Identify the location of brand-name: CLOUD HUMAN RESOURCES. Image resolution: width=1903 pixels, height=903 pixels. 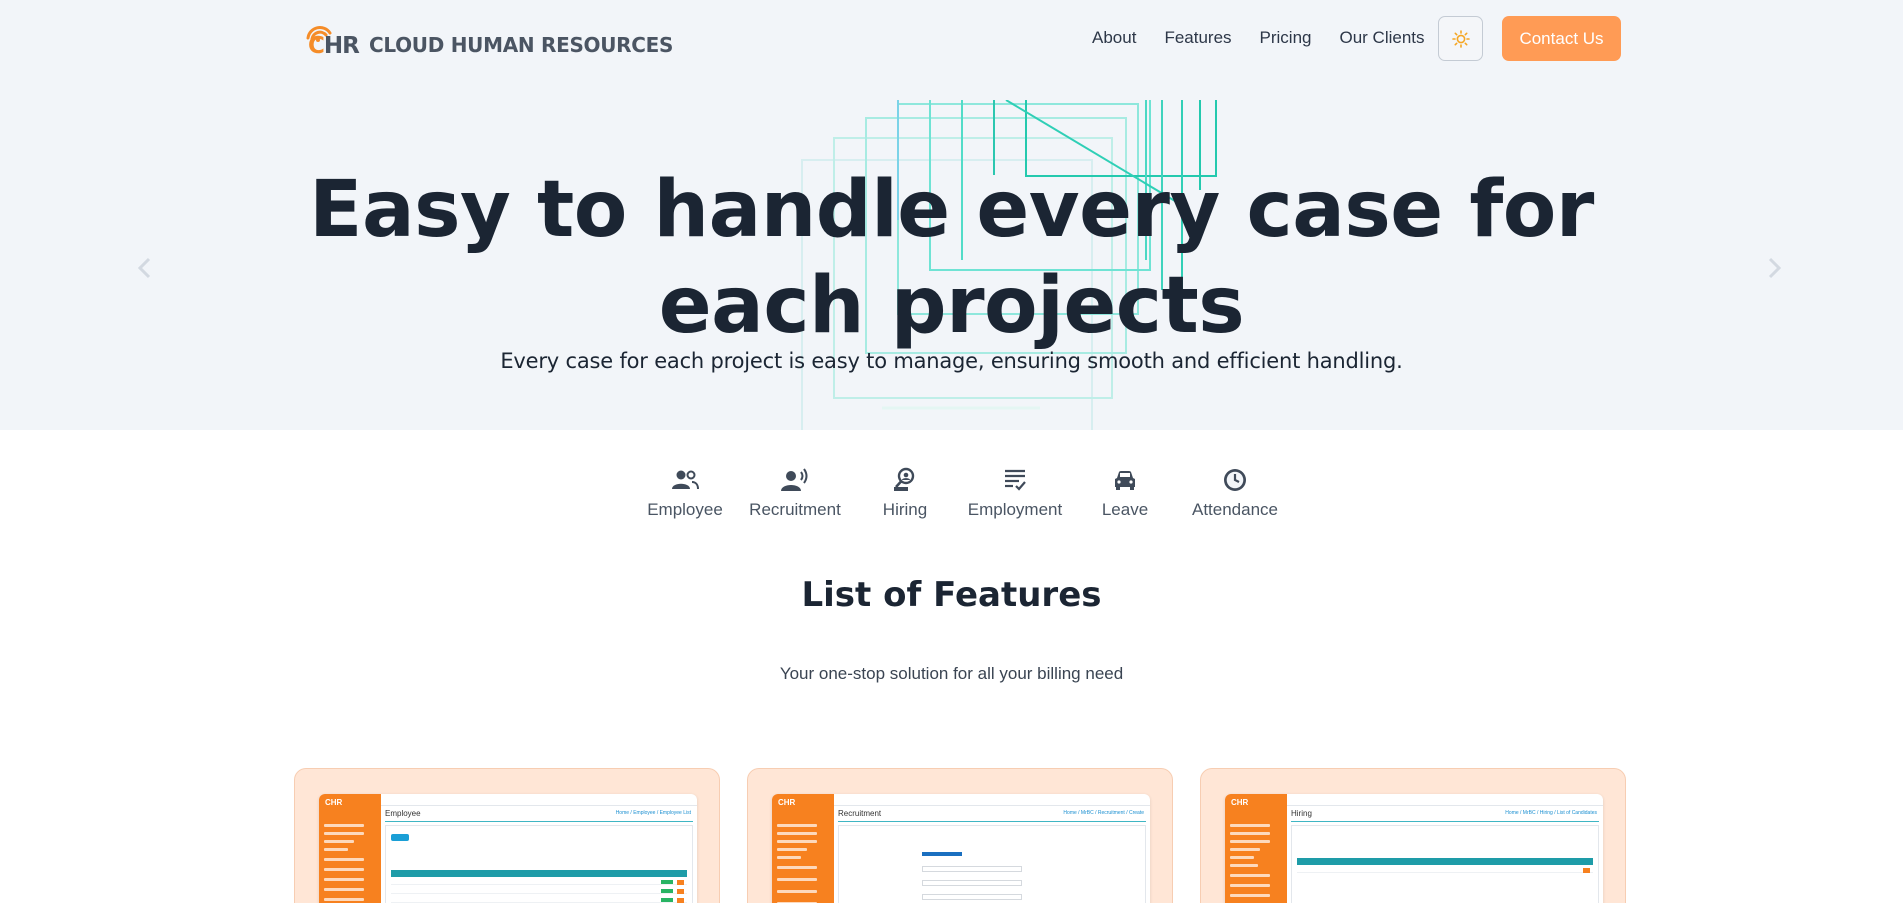
(521, 45).